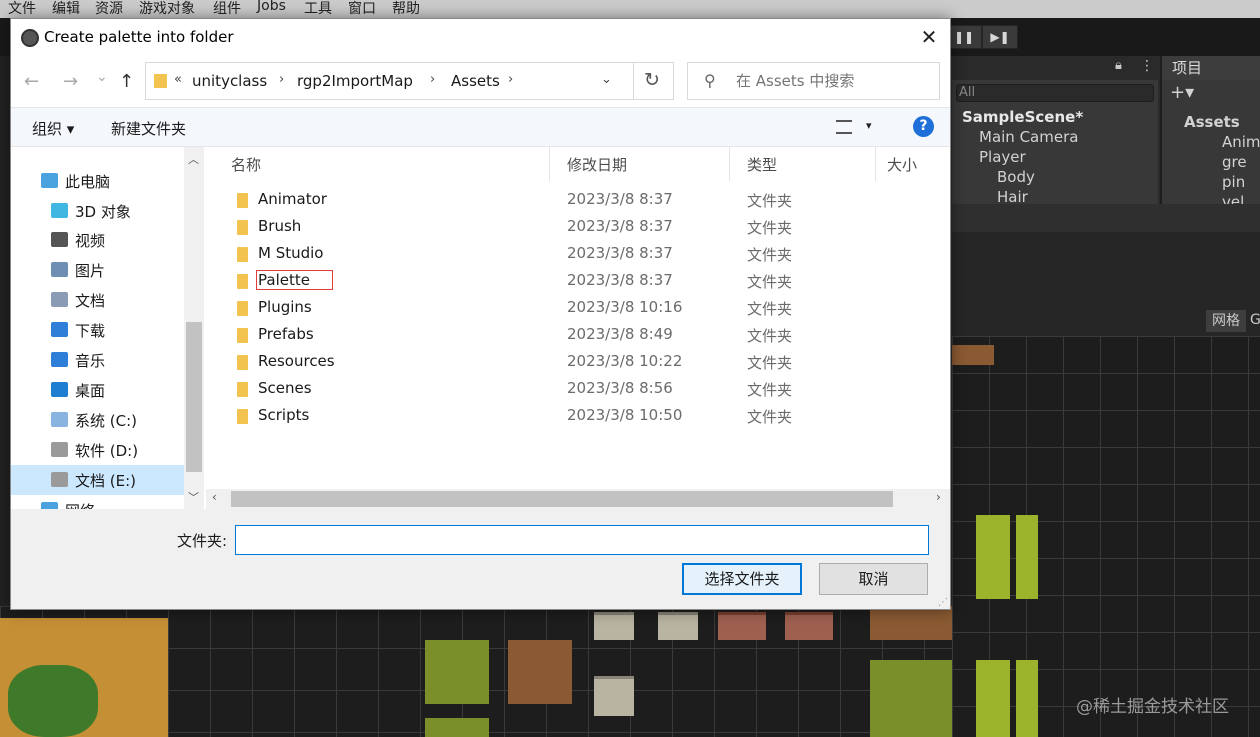 The image size is (1260, 737). What do you see at coordinates (148, 128) in the screenshot?
I see `new-folder-button: 新建文件夹` at bounding box center [148, 128].